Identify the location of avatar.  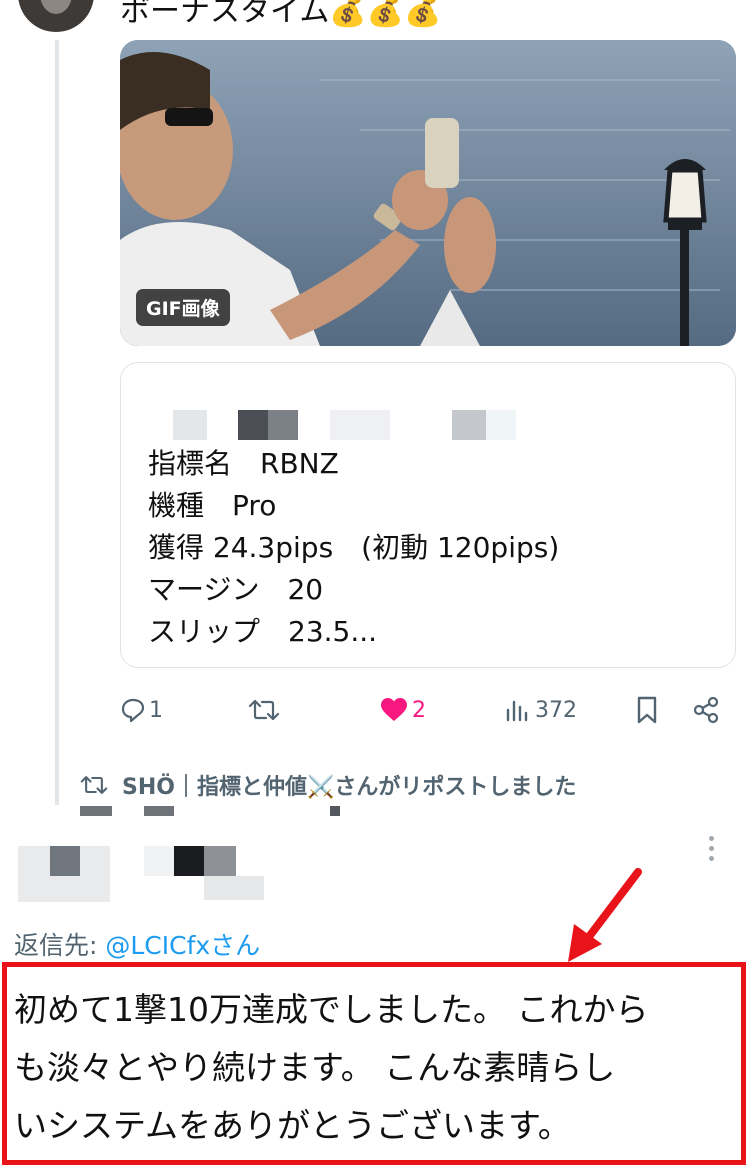
(56, 16).